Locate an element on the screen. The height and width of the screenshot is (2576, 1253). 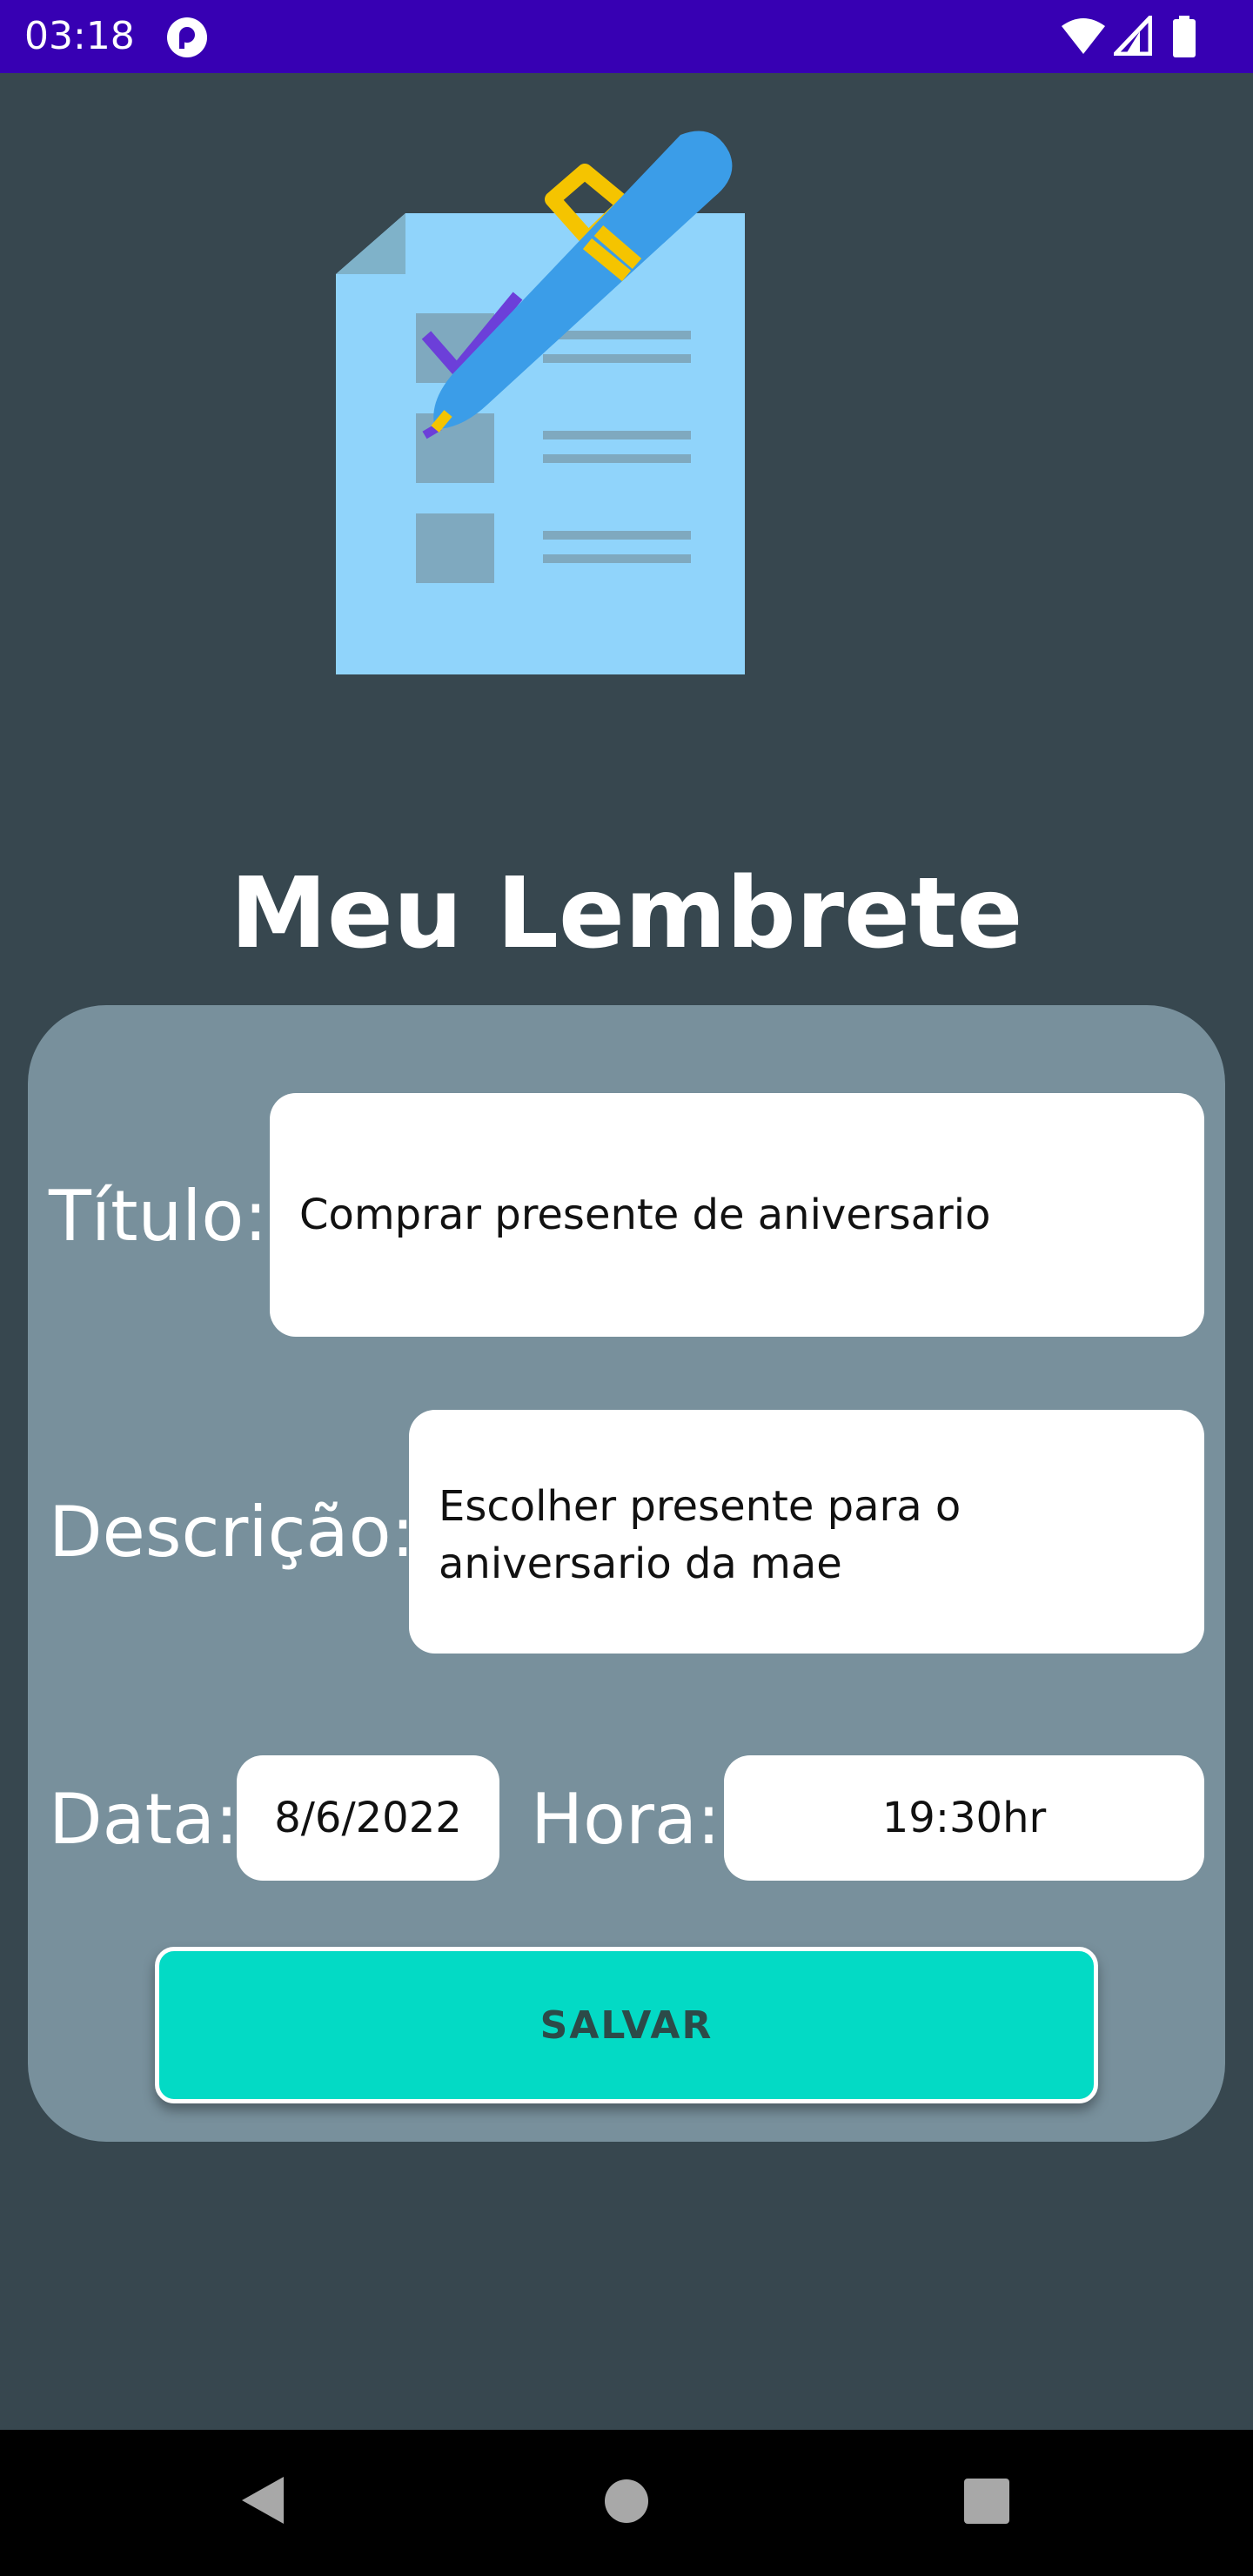
save-button: SALVAR is located at coordinates (626, 2025).